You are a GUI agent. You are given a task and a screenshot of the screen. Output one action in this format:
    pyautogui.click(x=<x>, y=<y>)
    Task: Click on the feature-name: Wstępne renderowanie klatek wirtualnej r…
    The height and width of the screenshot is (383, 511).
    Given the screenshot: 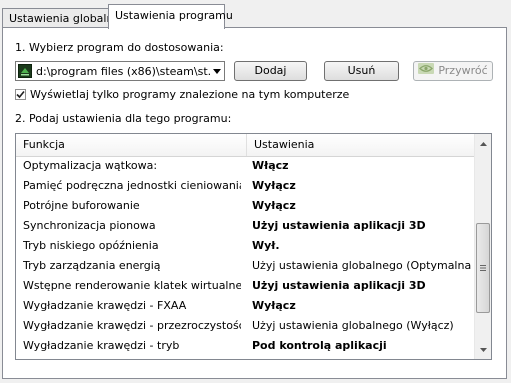 What is the action you would take?
    pyautogui.click(x=132, y=285)
    